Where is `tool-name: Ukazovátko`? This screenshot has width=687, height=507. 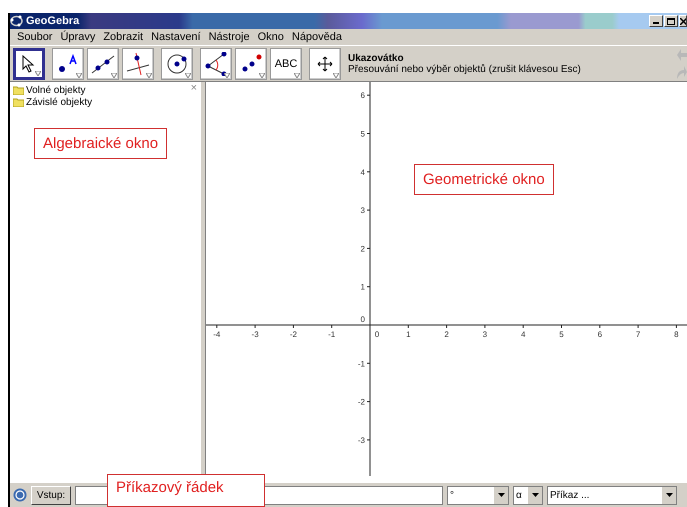 tool-name: Ukazovátko is located at coordinates (376, 58).